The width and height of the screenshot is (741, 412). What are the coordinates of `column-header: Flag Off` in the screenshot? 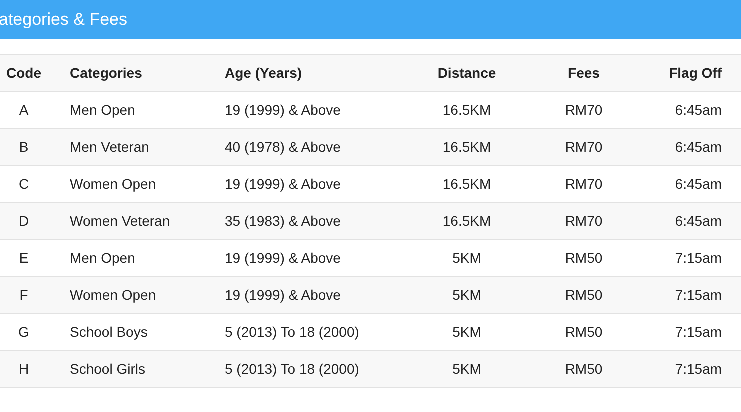 It's located at (695, 73).